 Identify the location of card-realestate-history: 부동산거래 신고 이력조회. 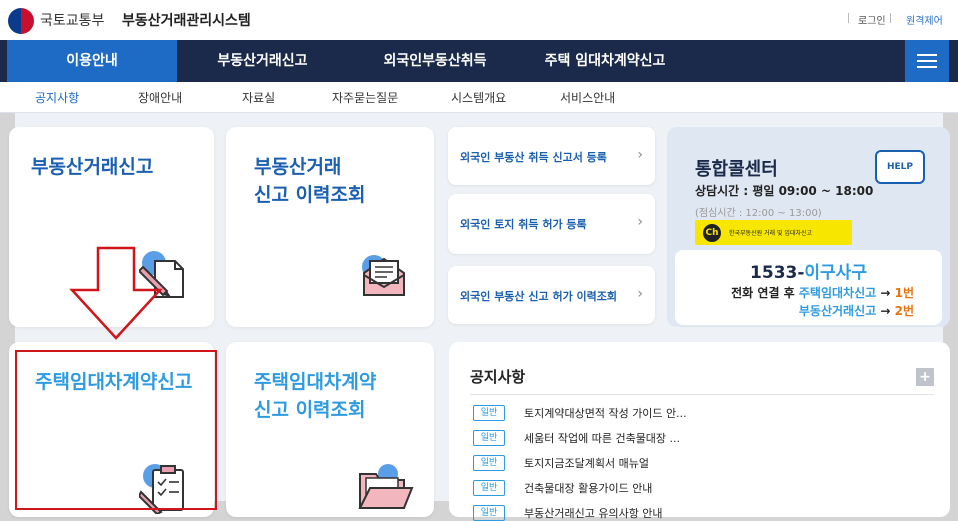
(330, 227).